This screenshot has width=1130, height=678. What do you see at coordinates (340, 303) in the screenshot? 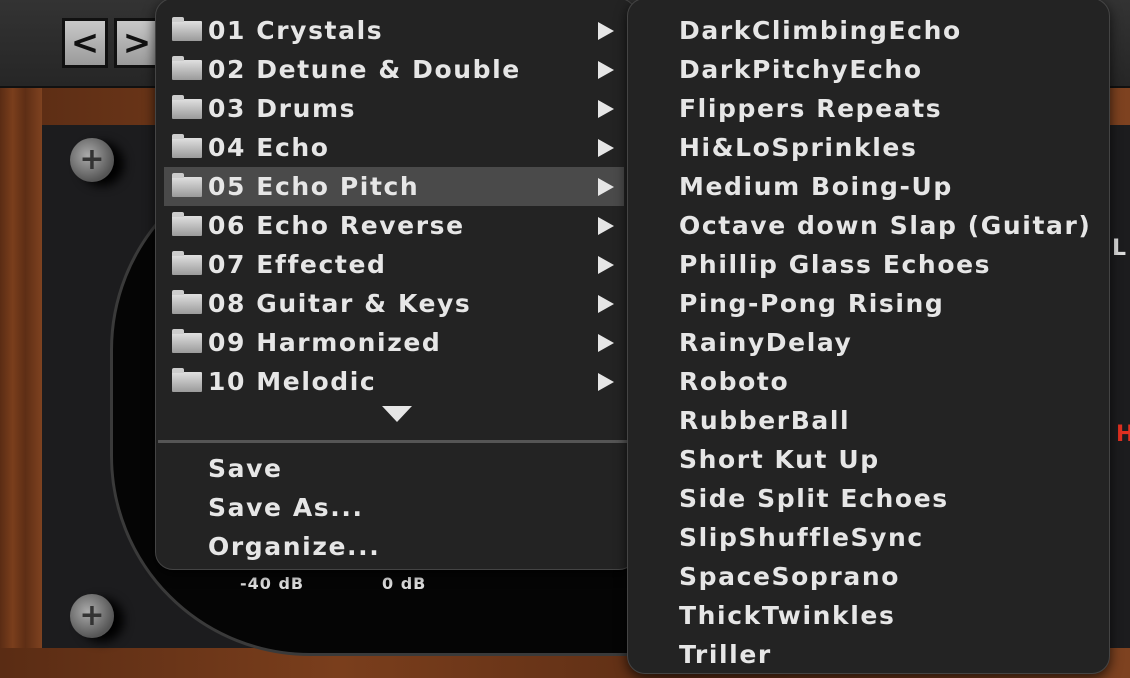
I see `folder-label: 08 Guitar & Keys` at bounding box center [340, 303].